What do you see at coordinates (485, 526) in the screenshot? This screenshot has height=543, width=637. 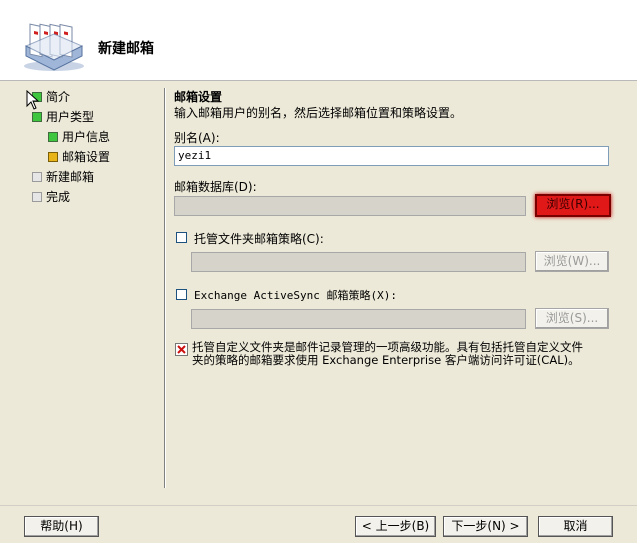 I see `next-button: 下一步(N) >` at bounding box center [485, 526].